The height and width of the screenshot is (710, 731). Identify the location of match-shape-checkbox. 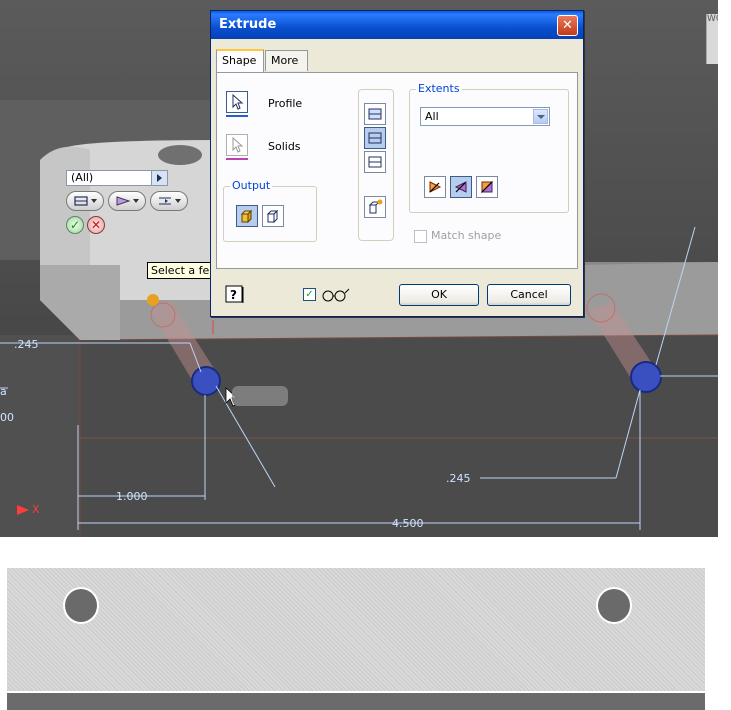
(420, 236).